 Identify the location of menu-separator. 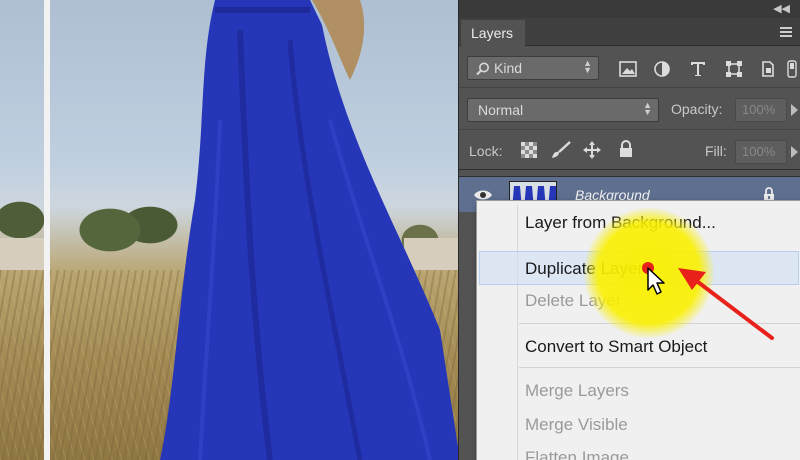
(659, 367).